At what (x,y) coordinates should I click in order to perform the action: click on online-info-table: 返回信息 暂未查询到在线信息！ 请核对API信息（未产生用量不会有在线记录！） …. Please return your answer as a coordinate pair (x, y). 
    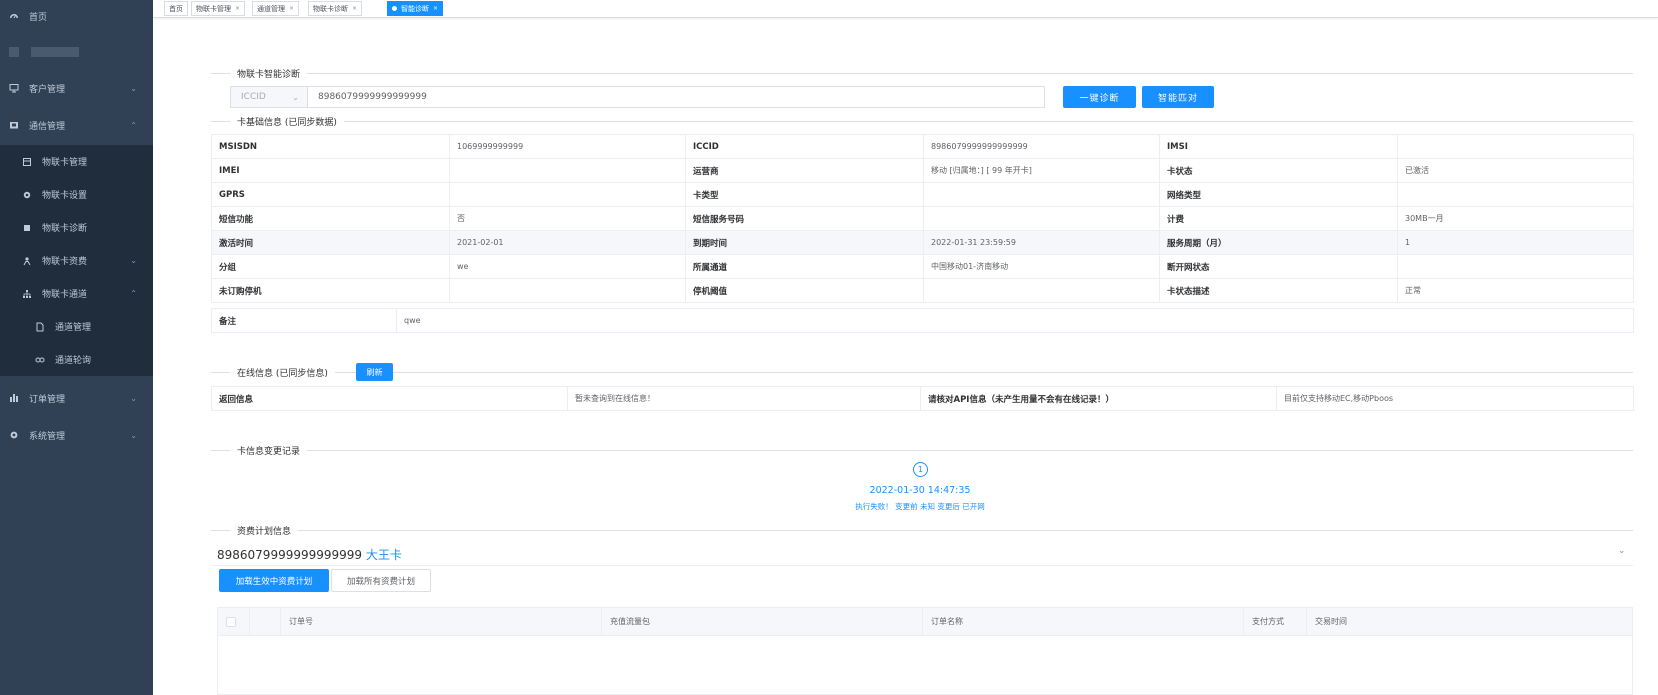
    Looking at the image, I should click on (922, 398).